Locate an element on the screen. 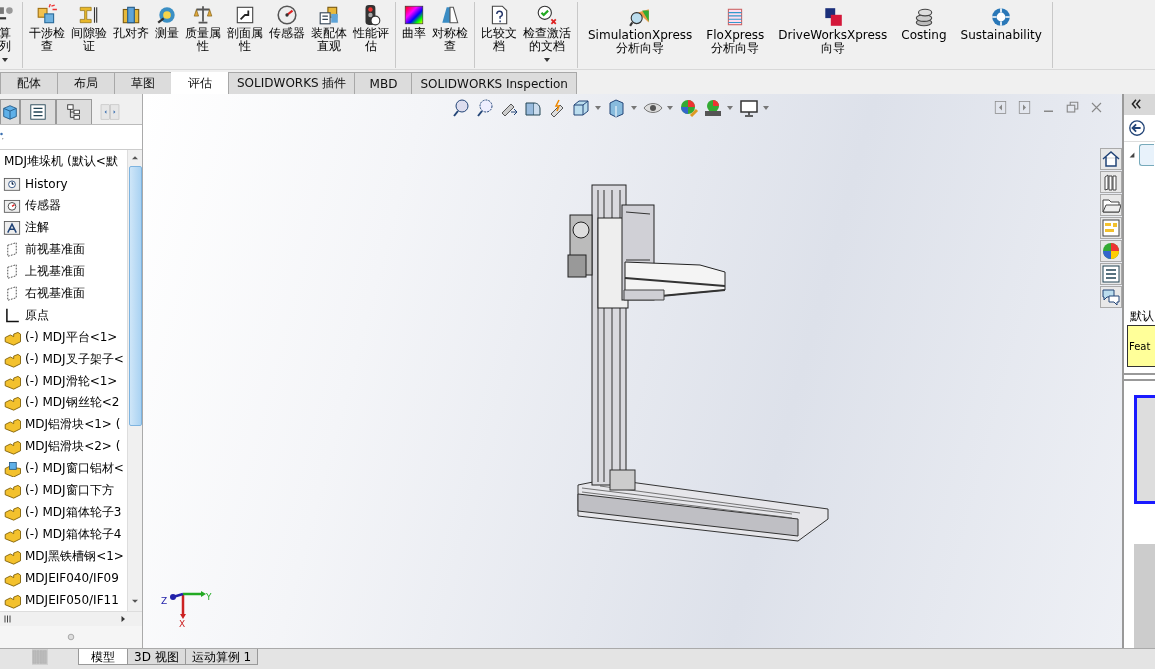 The image size is (1155, 669). expand-triangle-icon is located at coordinates (1132, 155).